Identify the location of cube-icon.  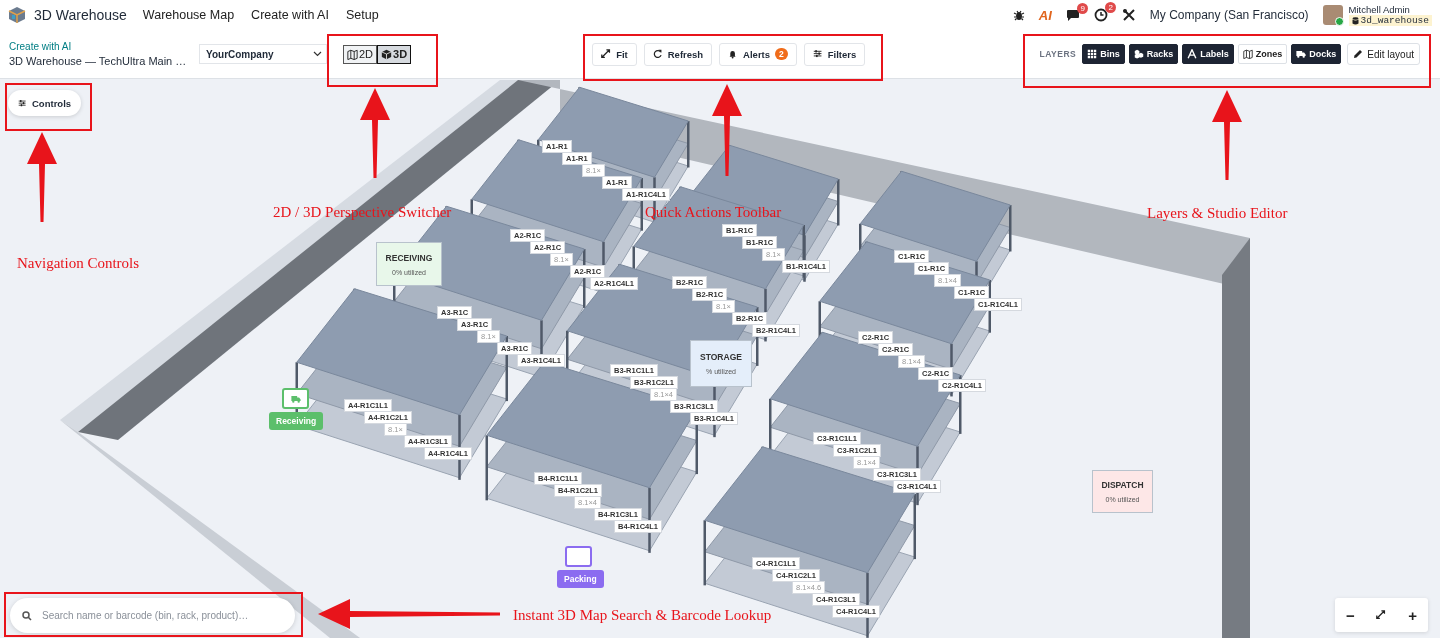
(387, 54).